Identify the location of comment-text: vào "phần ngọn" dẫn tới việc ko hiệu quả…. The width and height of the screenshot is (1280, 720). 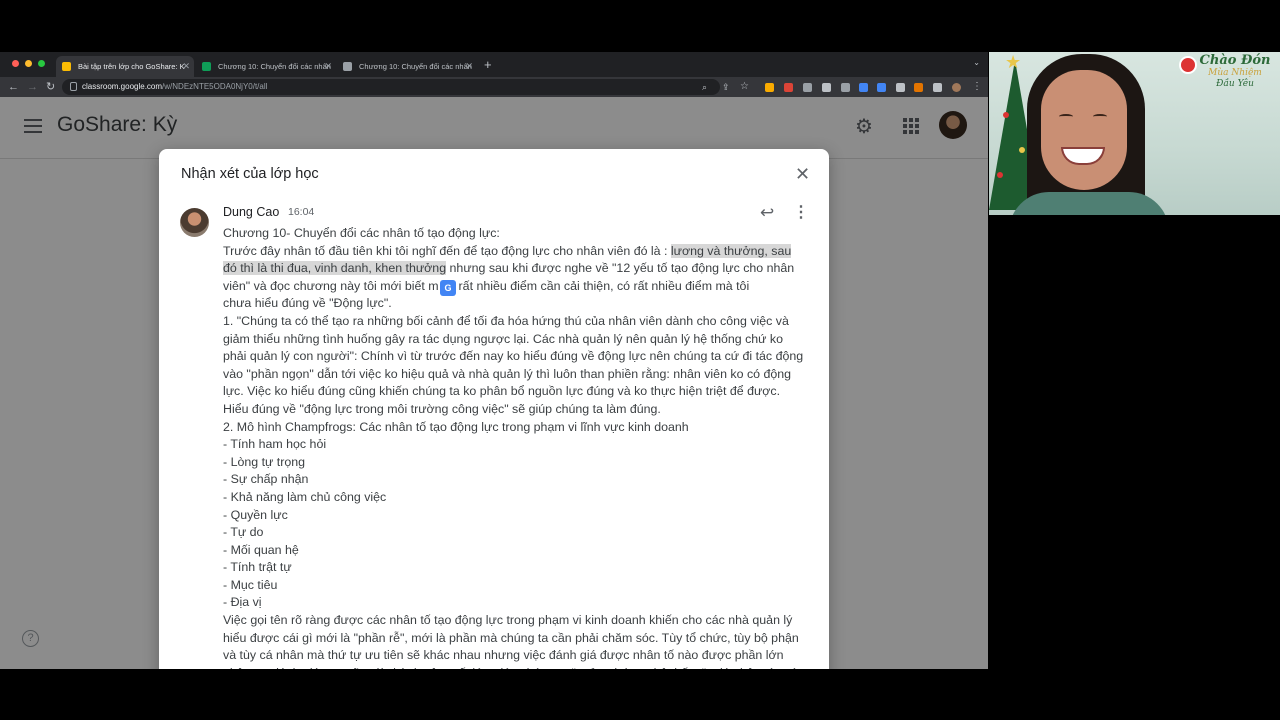
(507, 373).